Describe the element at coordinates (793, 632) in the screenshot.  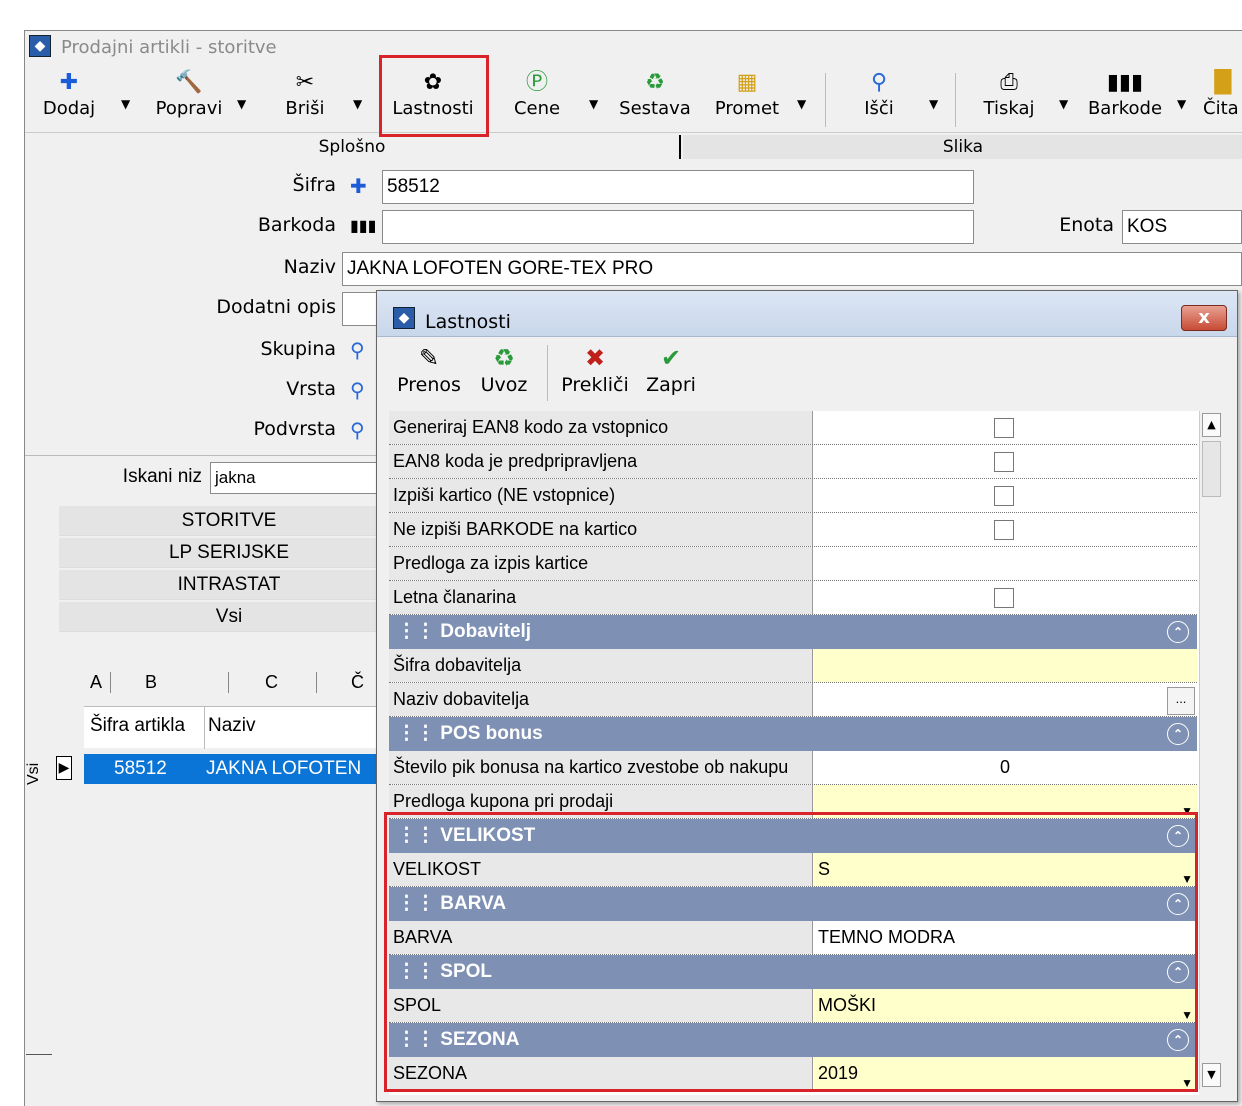
I see `category-header: ⋮⋮ Dobavitelj ⌃` at that location.